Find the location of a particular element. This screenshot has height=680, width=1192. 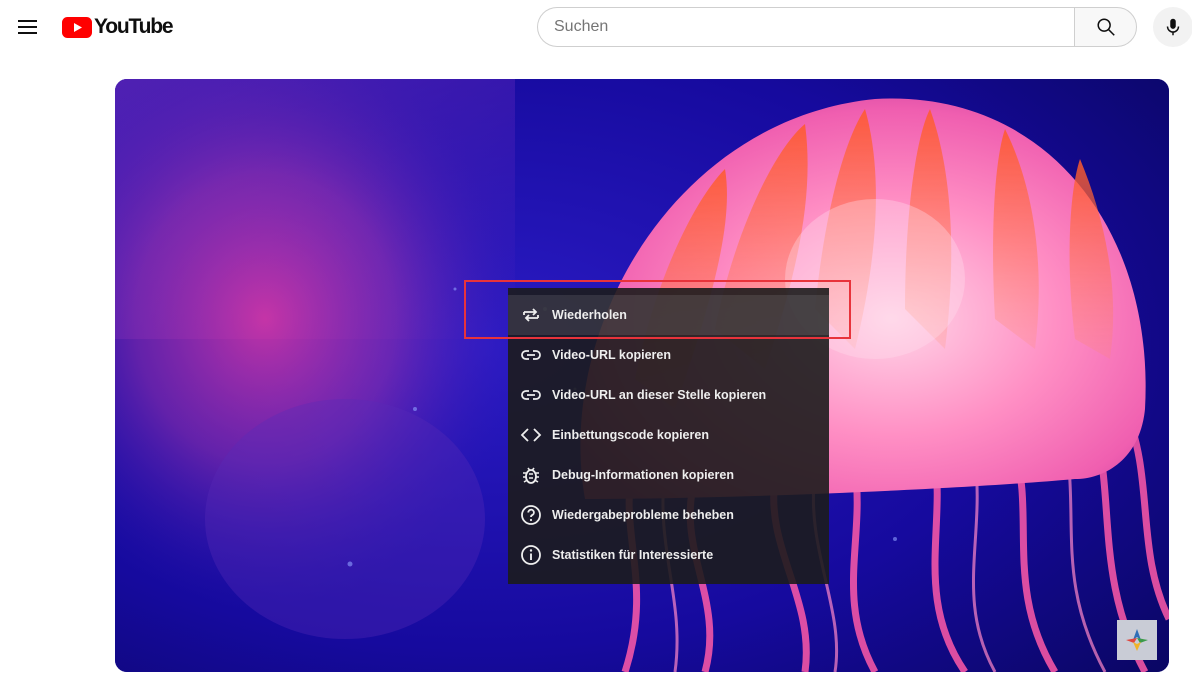

menu-item-loop: Wiederholen is located at coordinates (668, 315).